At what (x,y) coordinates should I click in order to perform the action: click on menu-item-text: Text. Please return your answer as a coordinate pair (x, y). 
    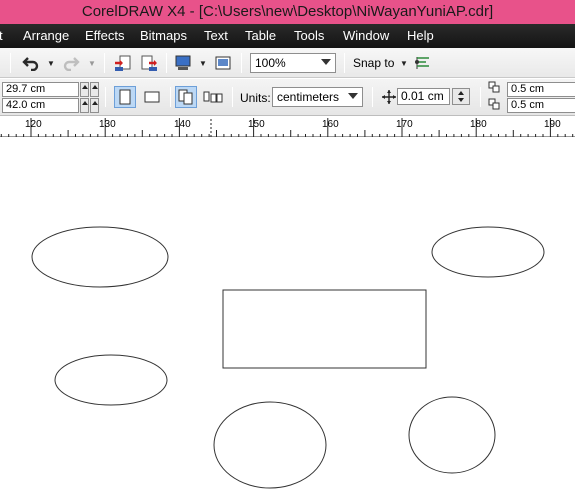
    Looking at the image, I should click on (216, 35).